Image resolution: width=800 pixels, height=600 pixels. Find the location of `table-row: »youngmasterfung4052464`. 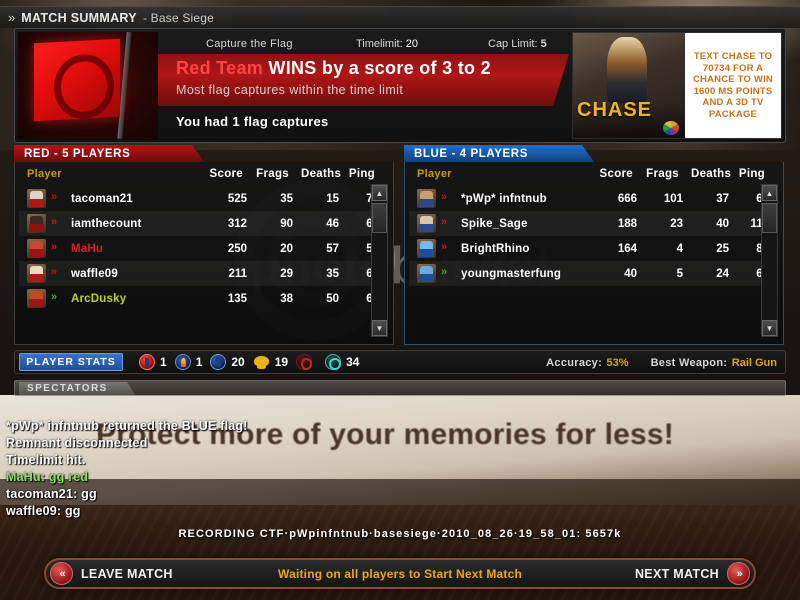

table-row: »youngmasterfung4052464 is located at coordinates (589, 273).